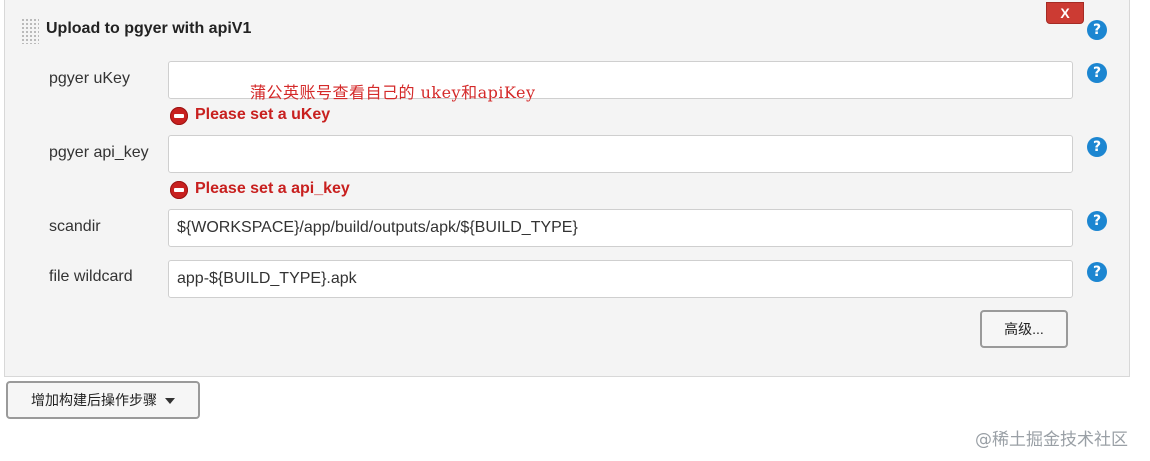 Image resolution: width=1150 pixels, height=461 pixels. What do you see at coordinates (620, 279) in the screenshot?
I see `file-wildcard-input` at bounding box center [620, 279].